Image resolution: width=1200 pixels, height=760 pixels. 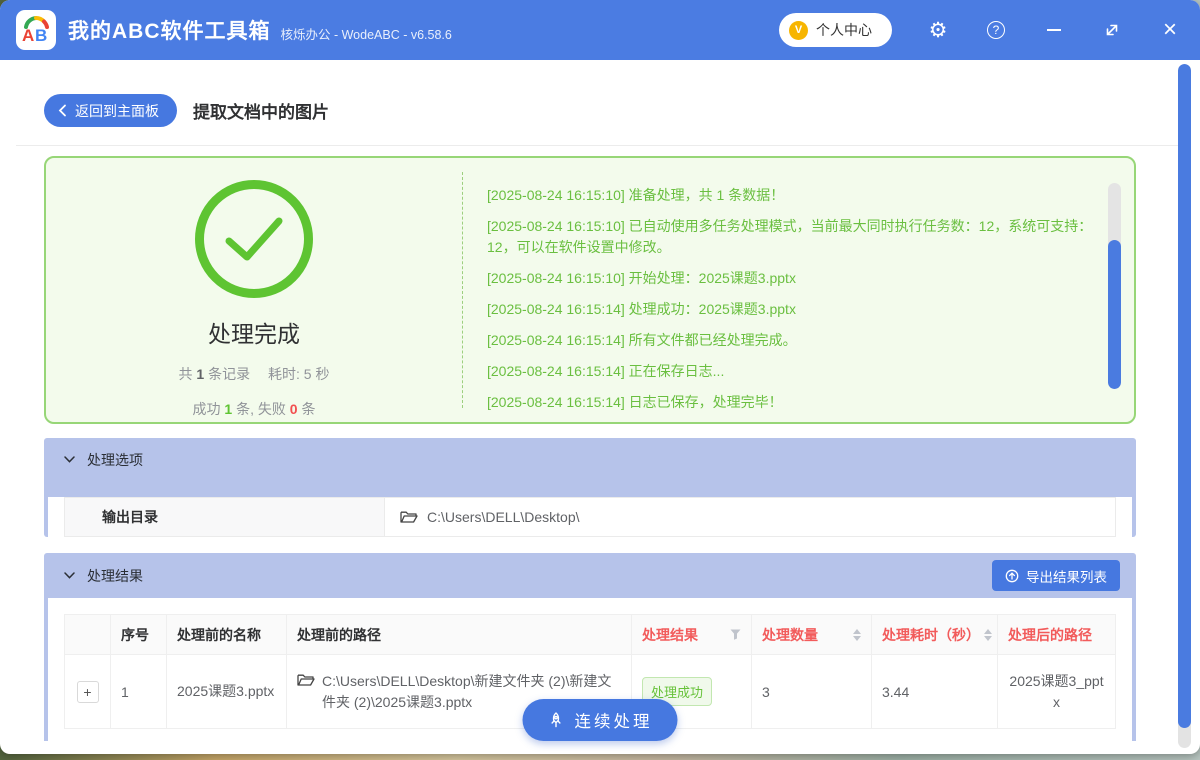 I want to click on expand-row-button: +, so click(x=87, y=691).